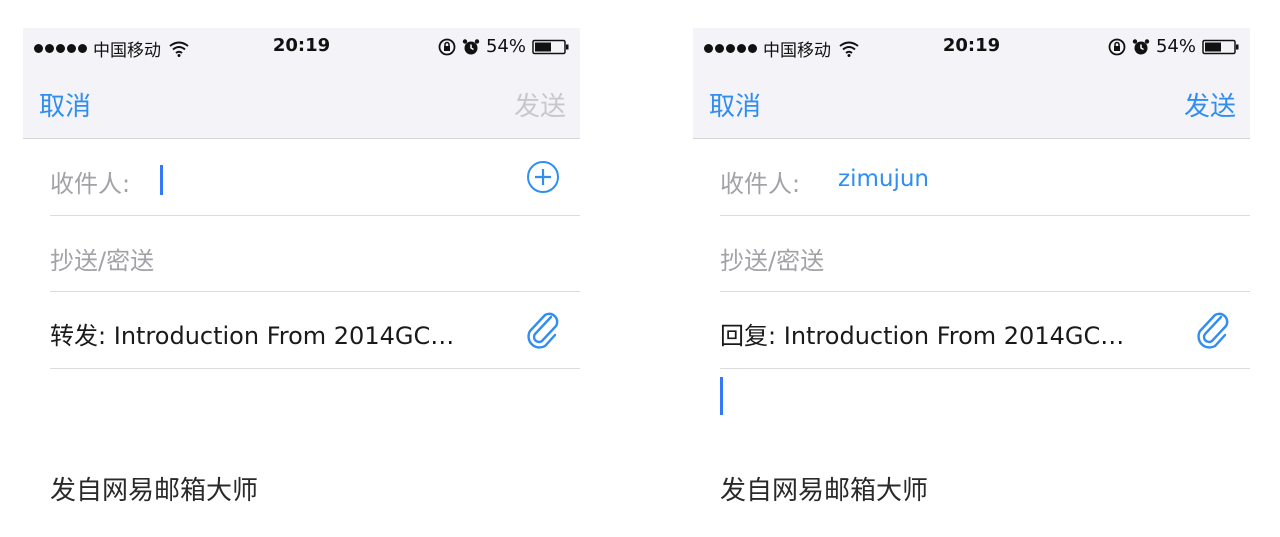  I want to click on subject-prefix: 回复:, so click(748, 336).